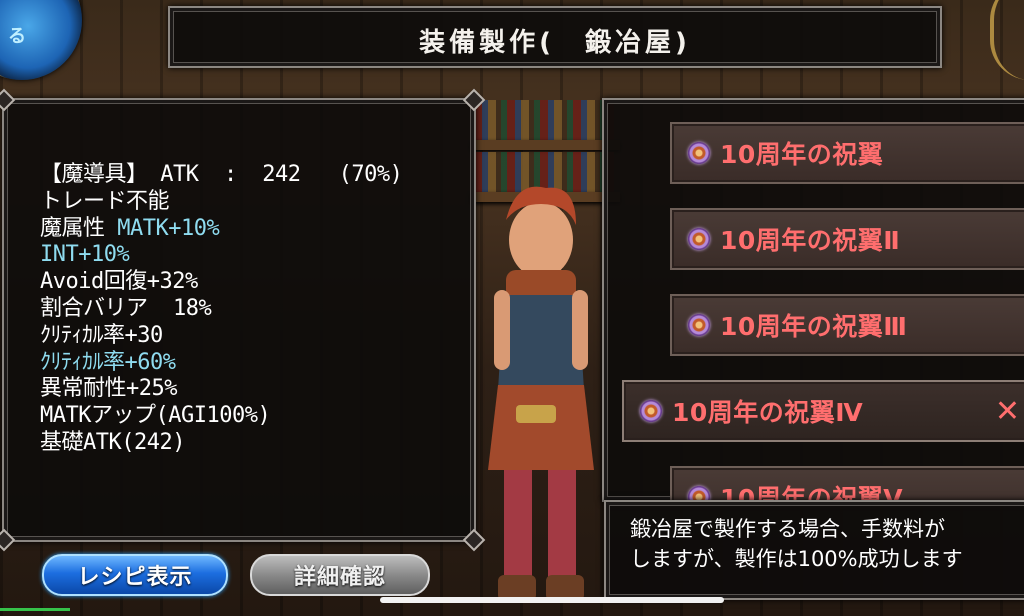 Image resolution: width=1024 pixels, height=616 pixels. I want to click on close-icon: ✕, so click(1007, 411).